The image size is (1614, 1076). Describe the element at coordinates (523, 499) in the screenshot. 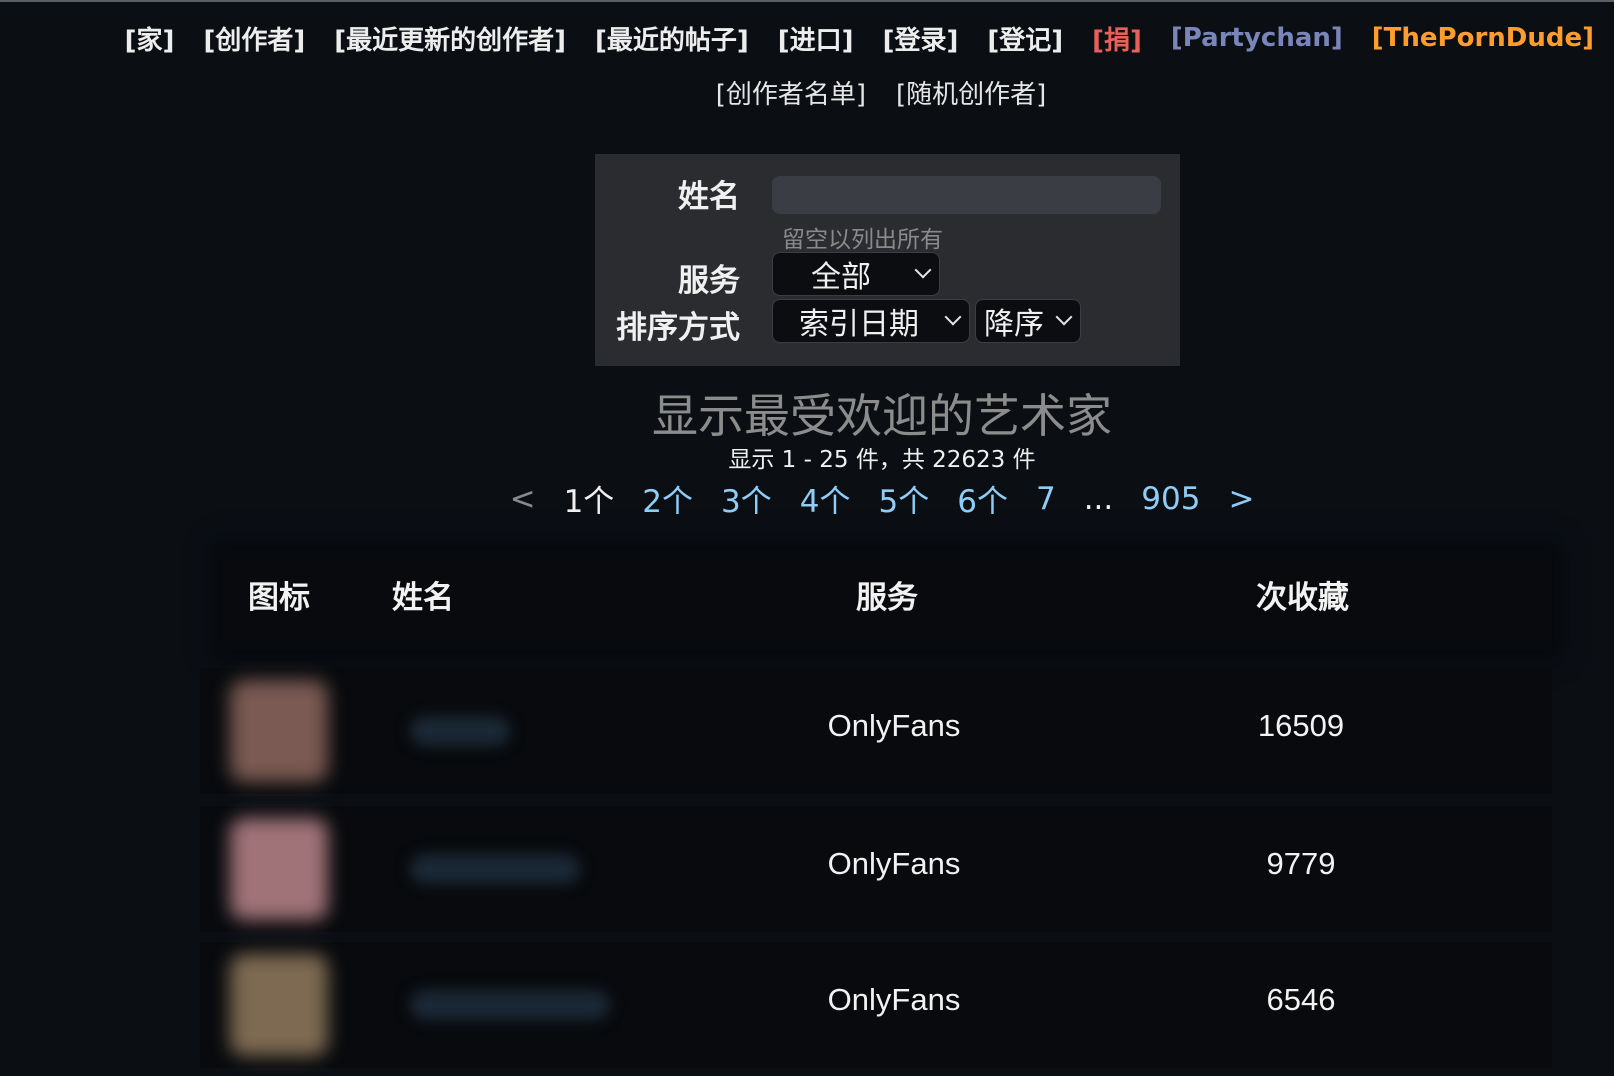

I see `prev-page-button: <` at that location.